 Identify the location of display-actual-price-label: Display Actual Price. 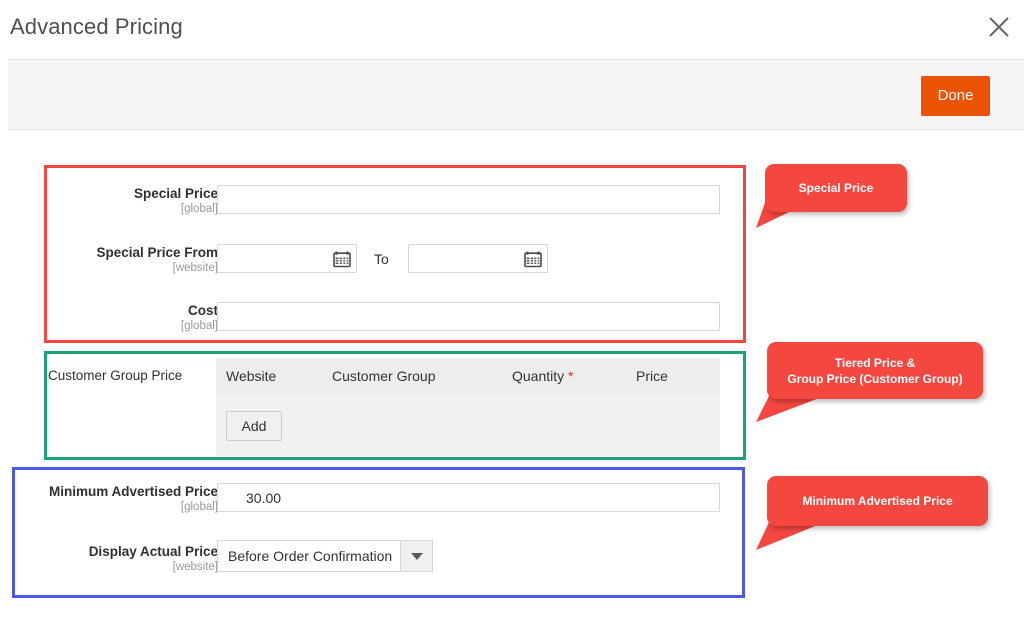
(153, 551).